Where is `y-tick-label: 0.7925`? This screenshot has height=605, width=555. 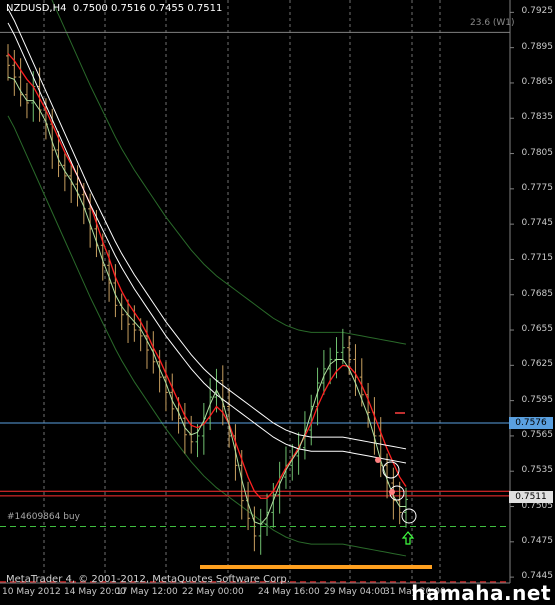
y-tick-label: 0.7925 is located at coordinates (537, 11).